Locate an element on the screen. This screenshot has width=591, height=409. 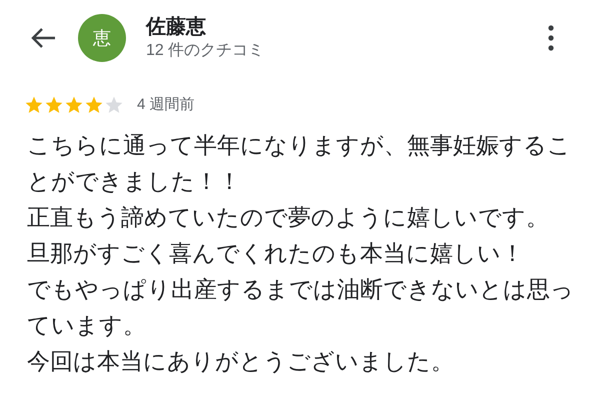
avatar: 恵 is located at coordinates (102, 38).